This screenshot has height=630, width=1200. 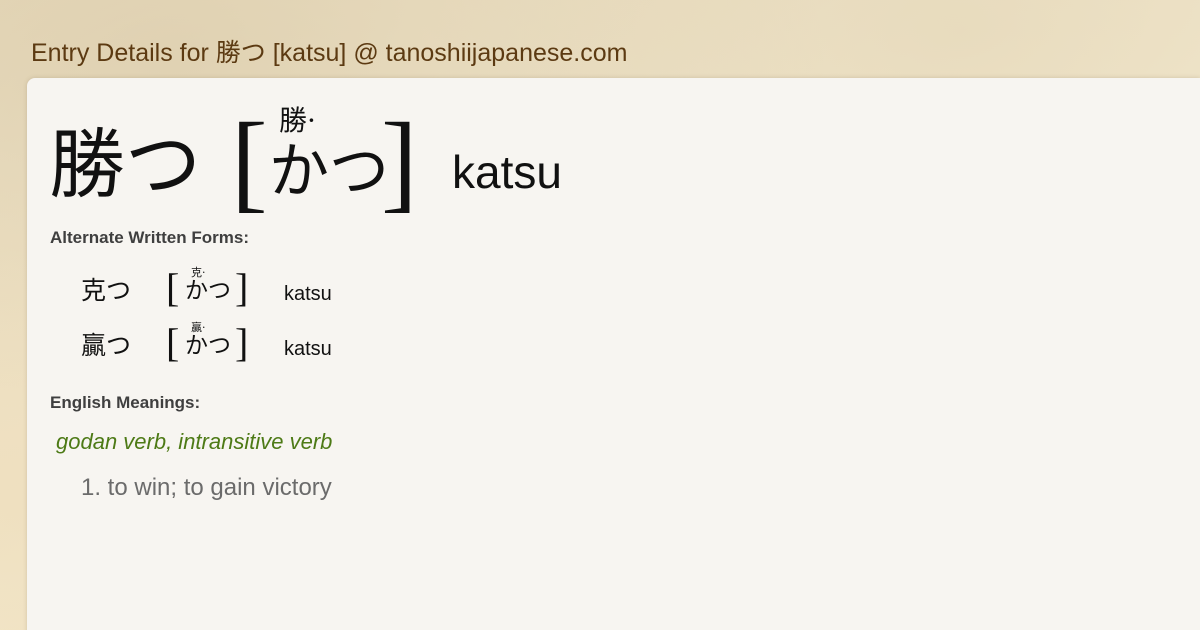 What do you see at coordinates (125, 164) in the screenshot?
I see `entry-word: 勝つ` at bounding box center [125, 164].